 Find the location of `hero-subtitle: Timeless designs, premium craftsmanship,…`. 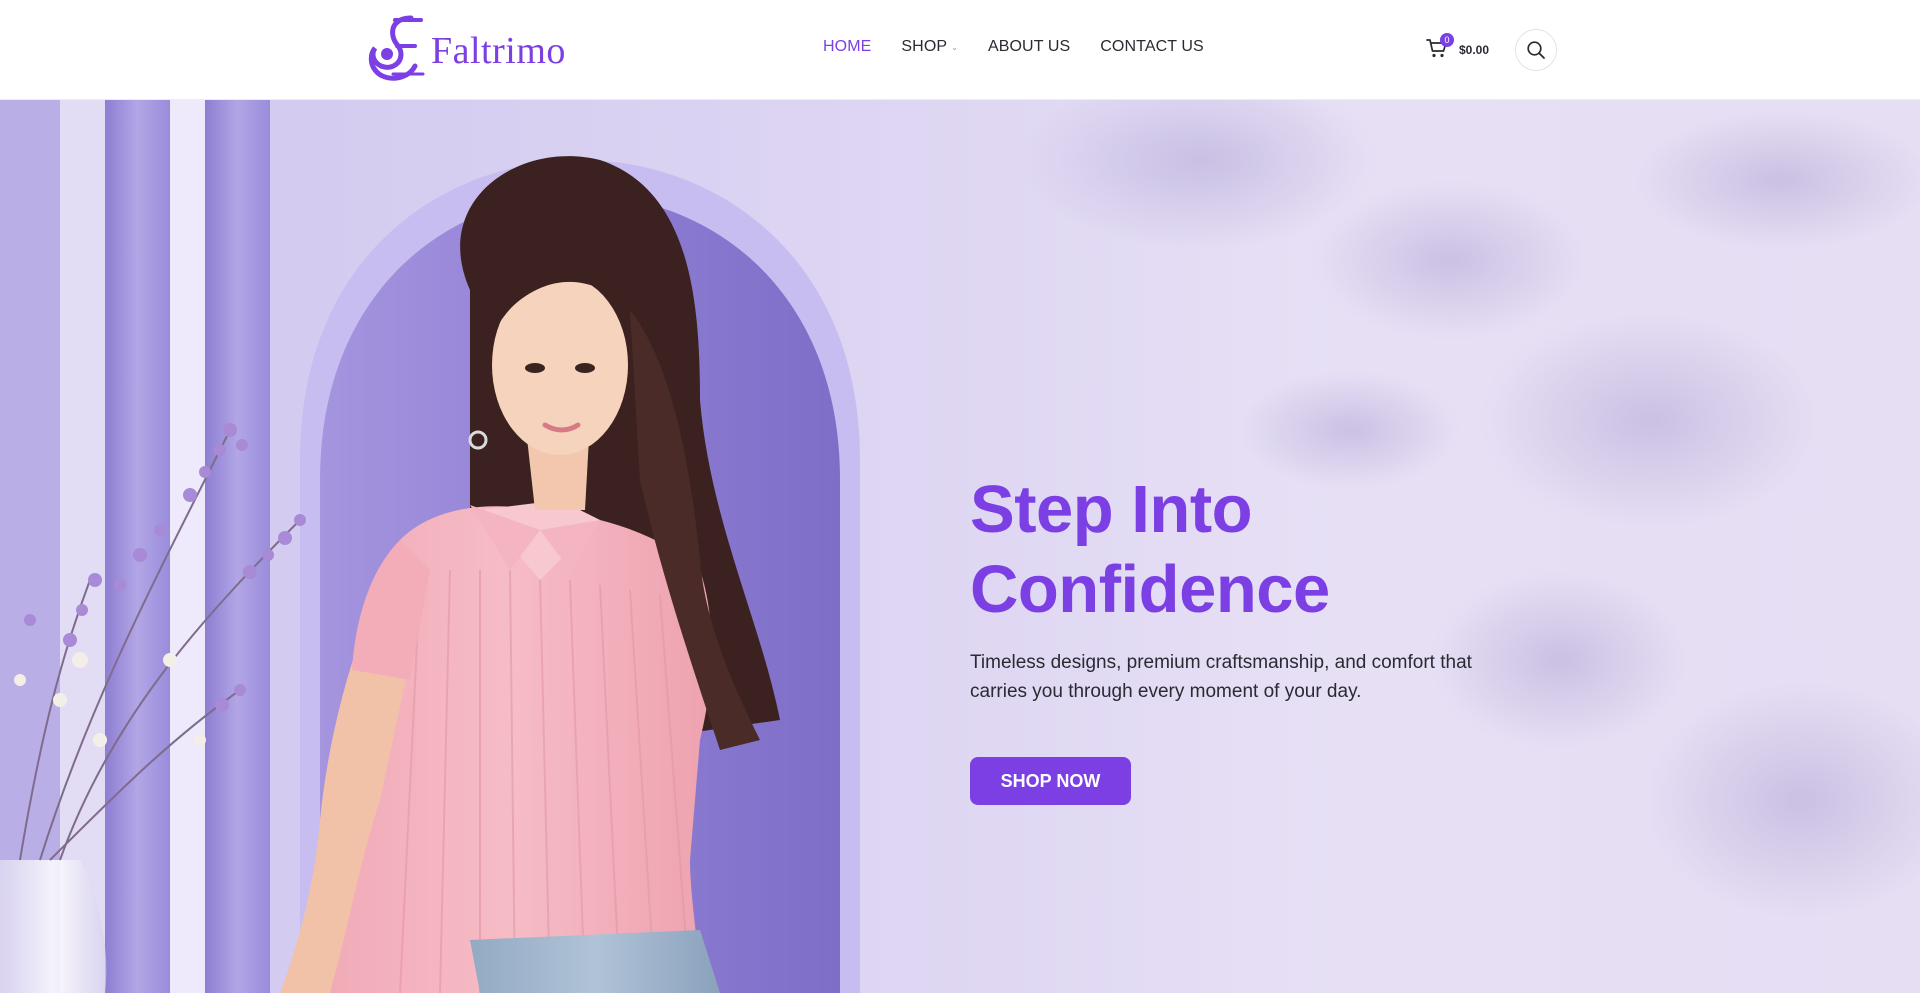

hero-subtitle: Timeless designs, premium craftsmanship,… is located at coordinates (1221, 677).